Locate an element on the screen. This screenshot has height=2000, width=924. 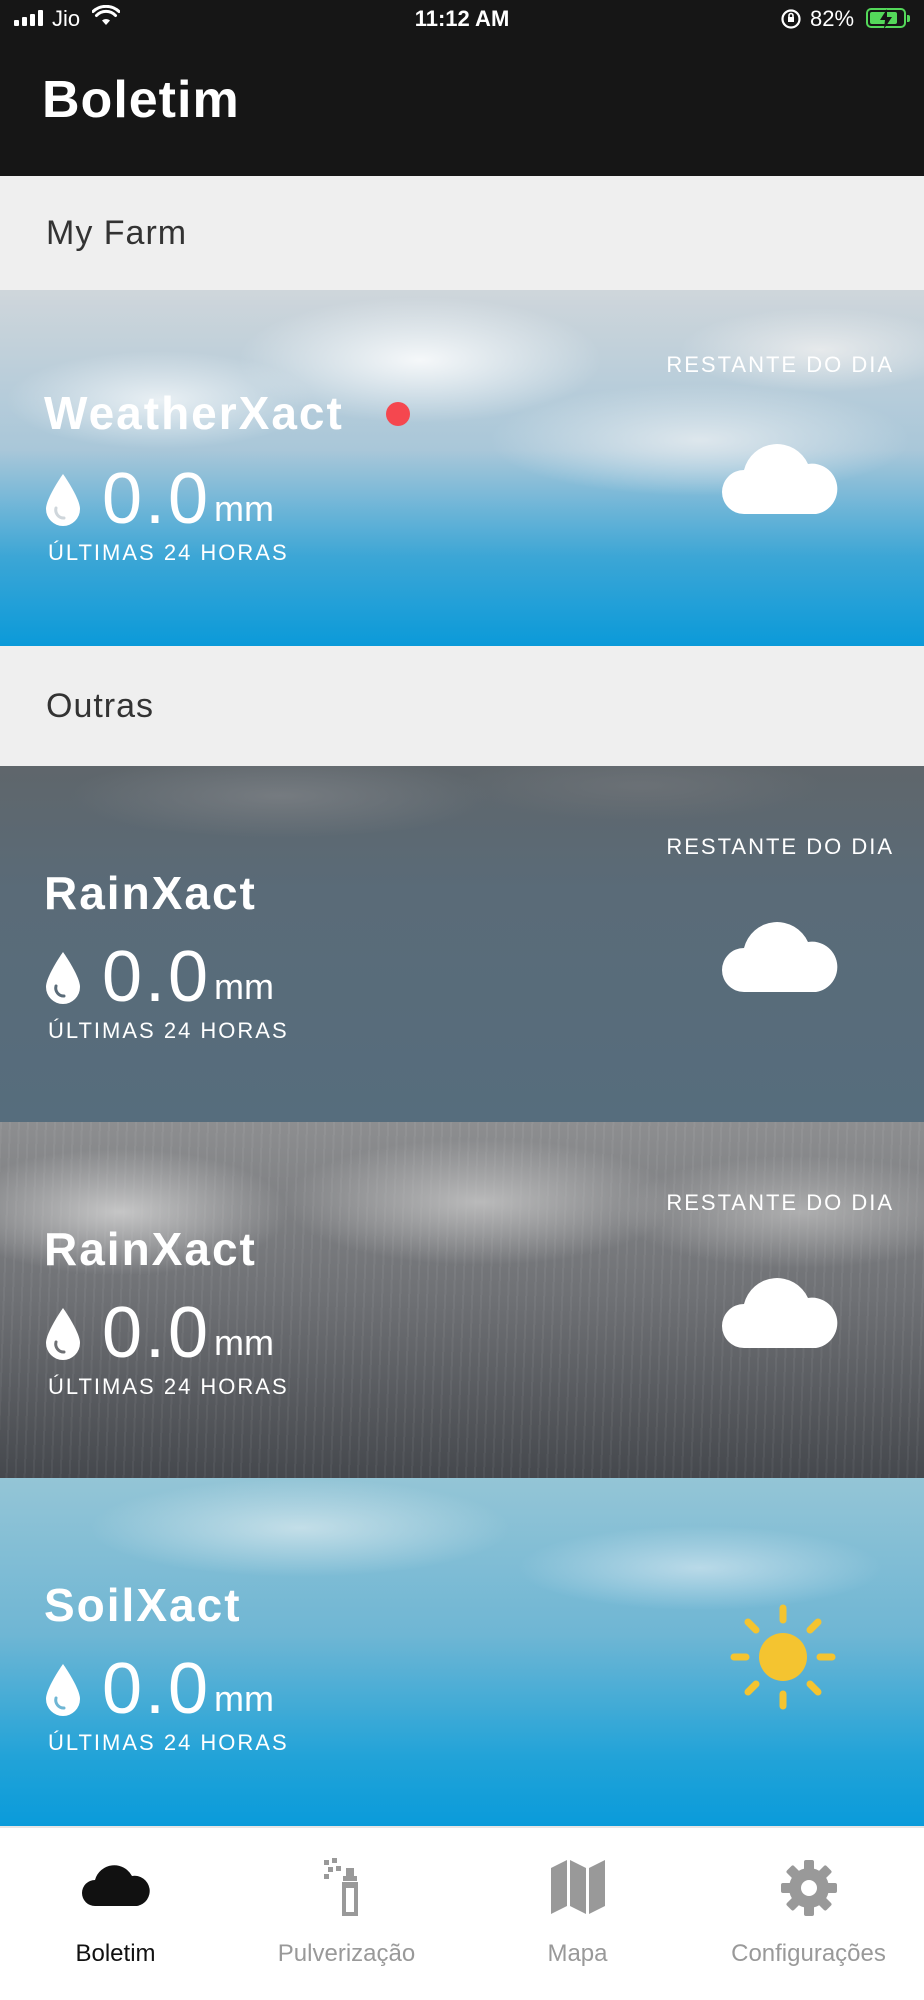
bottom-nav: Boletim Pulverização Mapa Configurações is located at coordinates (462, 1913).